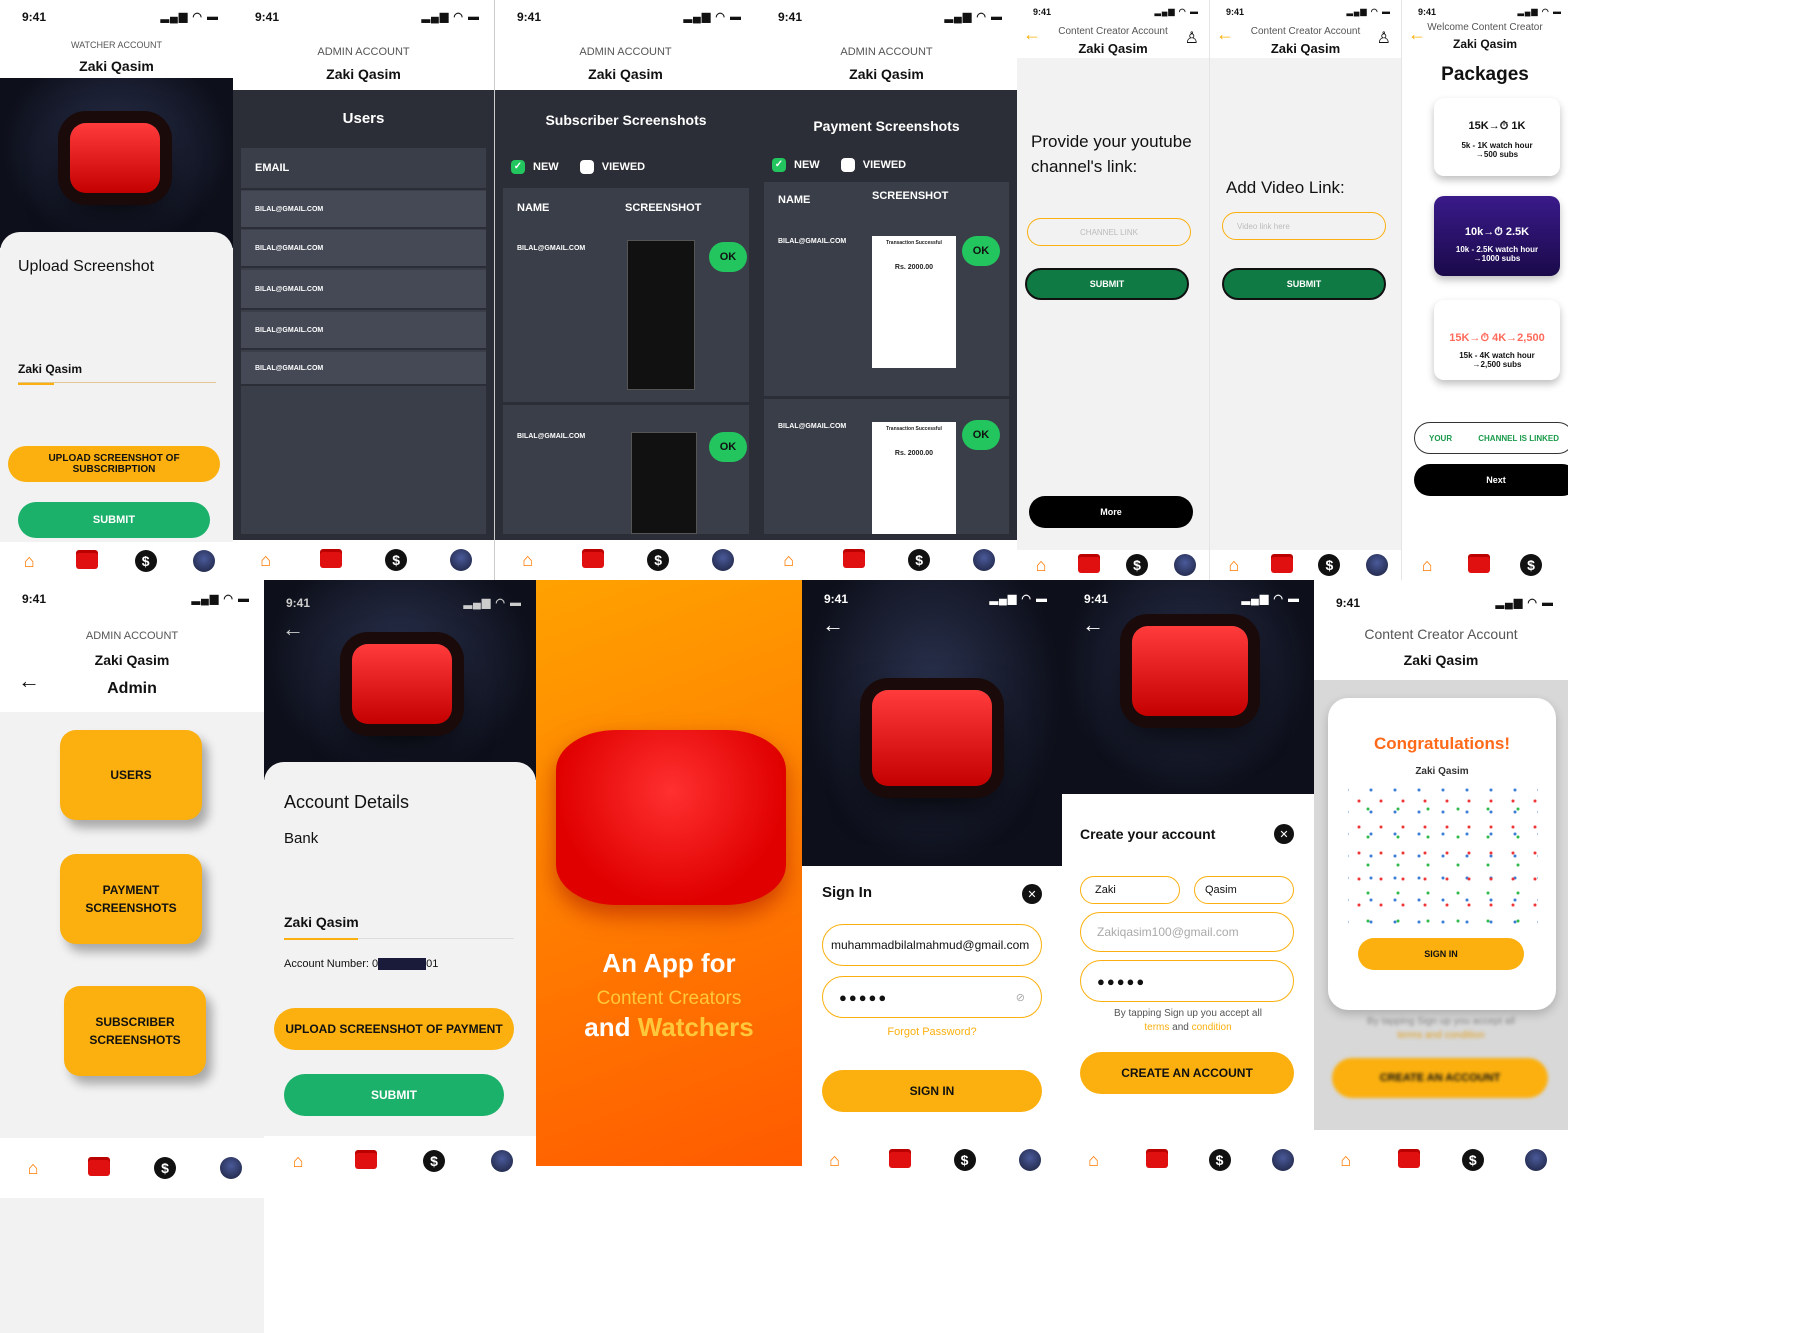 This screenshot has height=1333, width=1796. I want to click on first-name-field: Zaki, so click(1130, 890).